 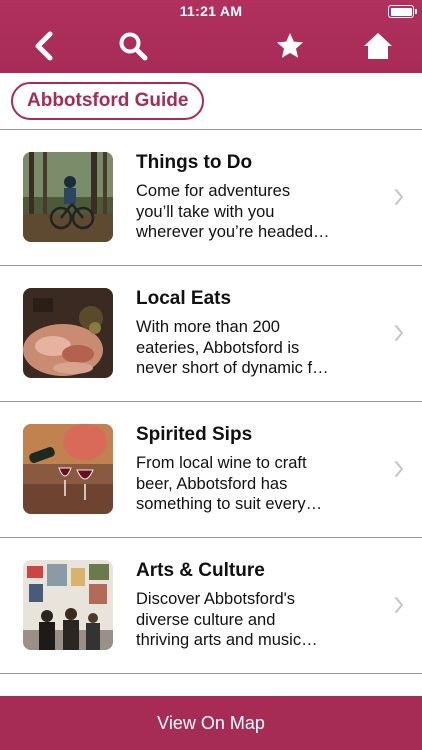 What do you see at coordinates (68, 333) in the screenshot?
I see `local-eats-thumbnail` at bounding box center [68, 333].